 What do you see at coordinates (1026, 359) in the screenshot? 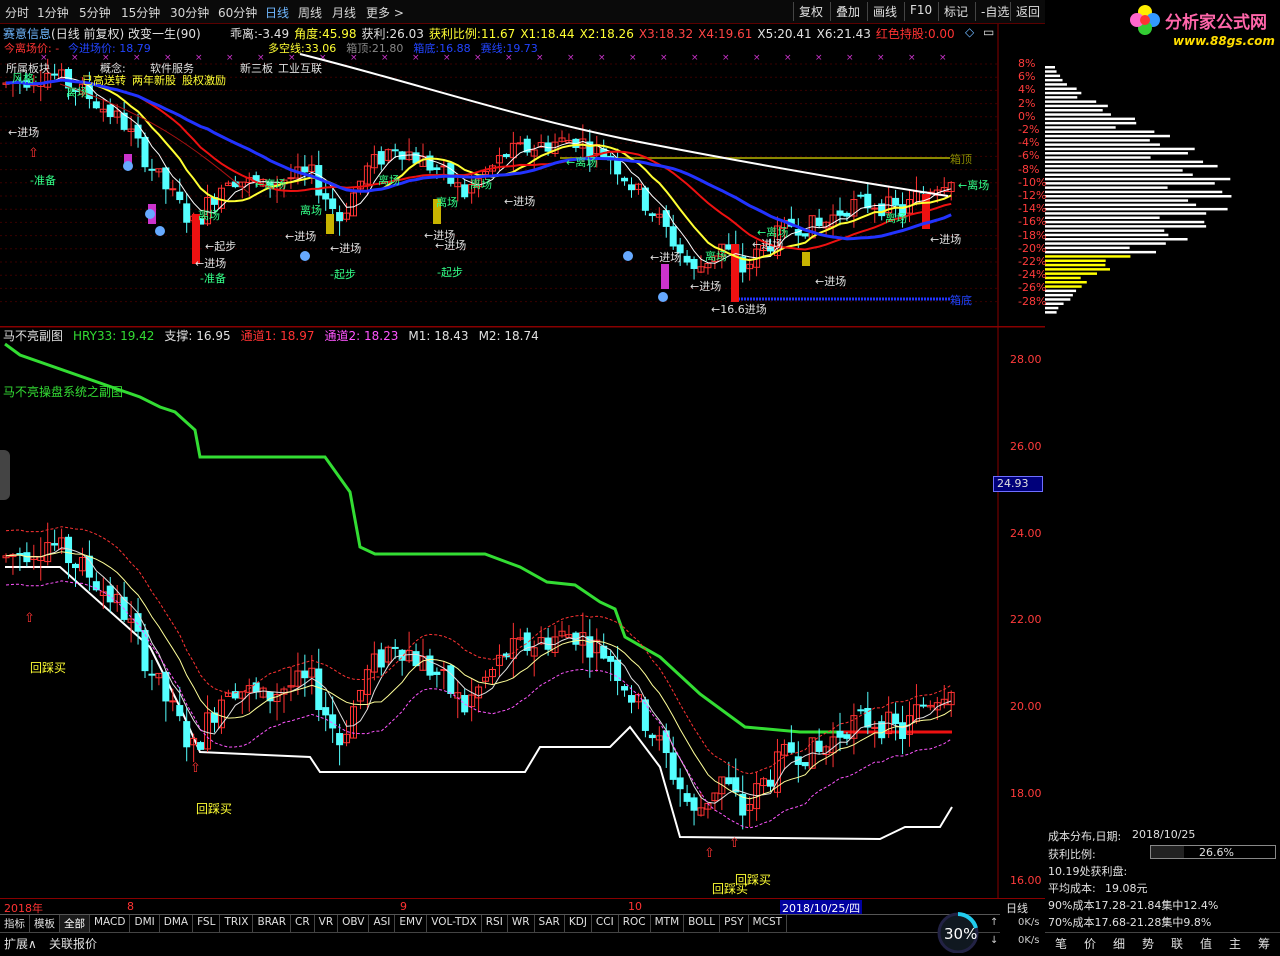
I see `price-tick-0: 28.00` at bounding box center [1026, 359].